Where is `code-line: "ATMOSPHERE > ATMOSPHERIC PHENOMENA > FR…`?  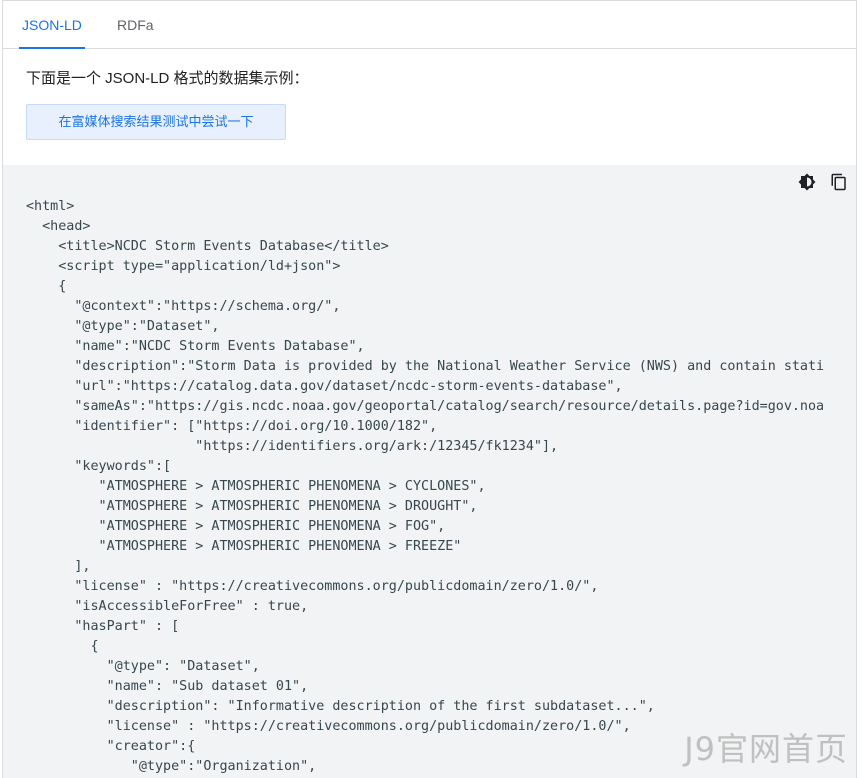
code-line: "ATMOSPHERE > ATMOSPHERIC PHENOMENA > FR… is located at coordinates (244, 546).